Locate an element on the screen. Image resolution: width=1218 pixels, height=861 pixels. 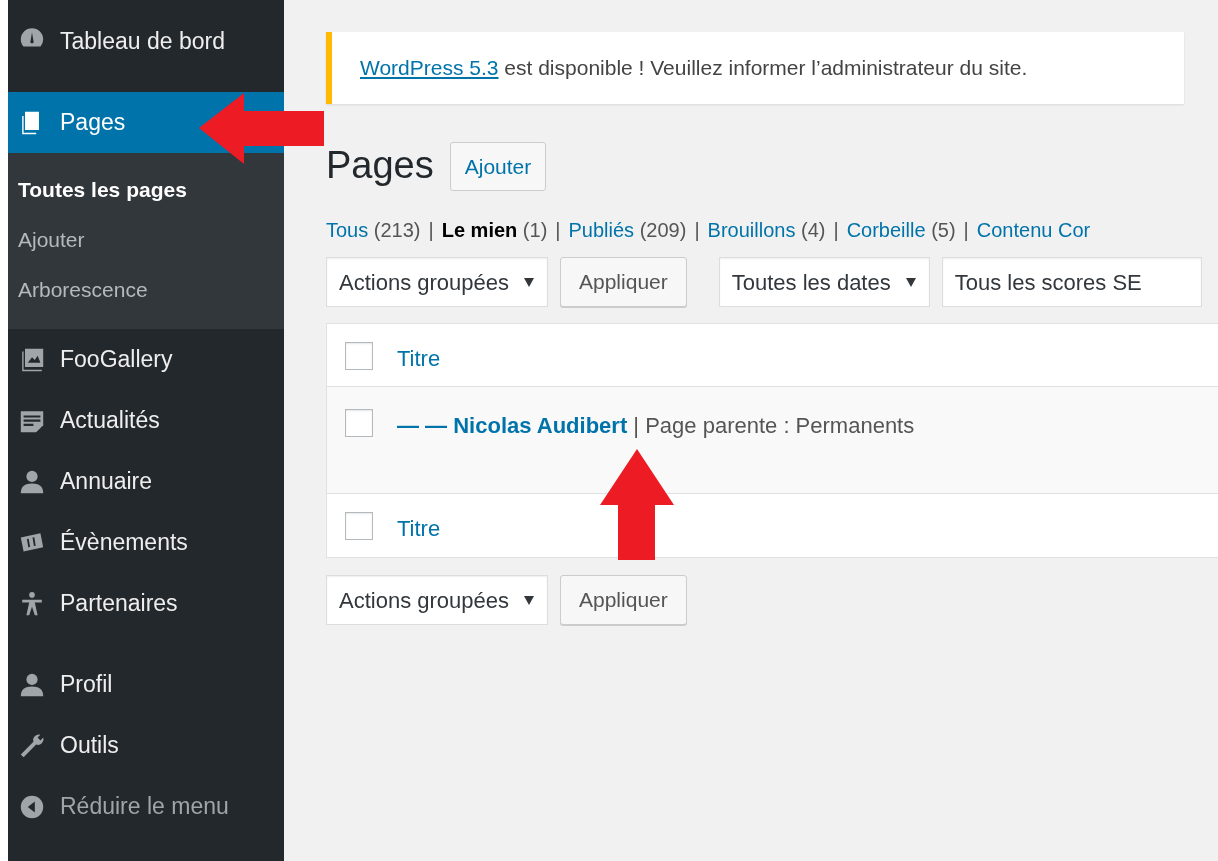
sidebar-item: Évènements is located at coordinates (146, 542).